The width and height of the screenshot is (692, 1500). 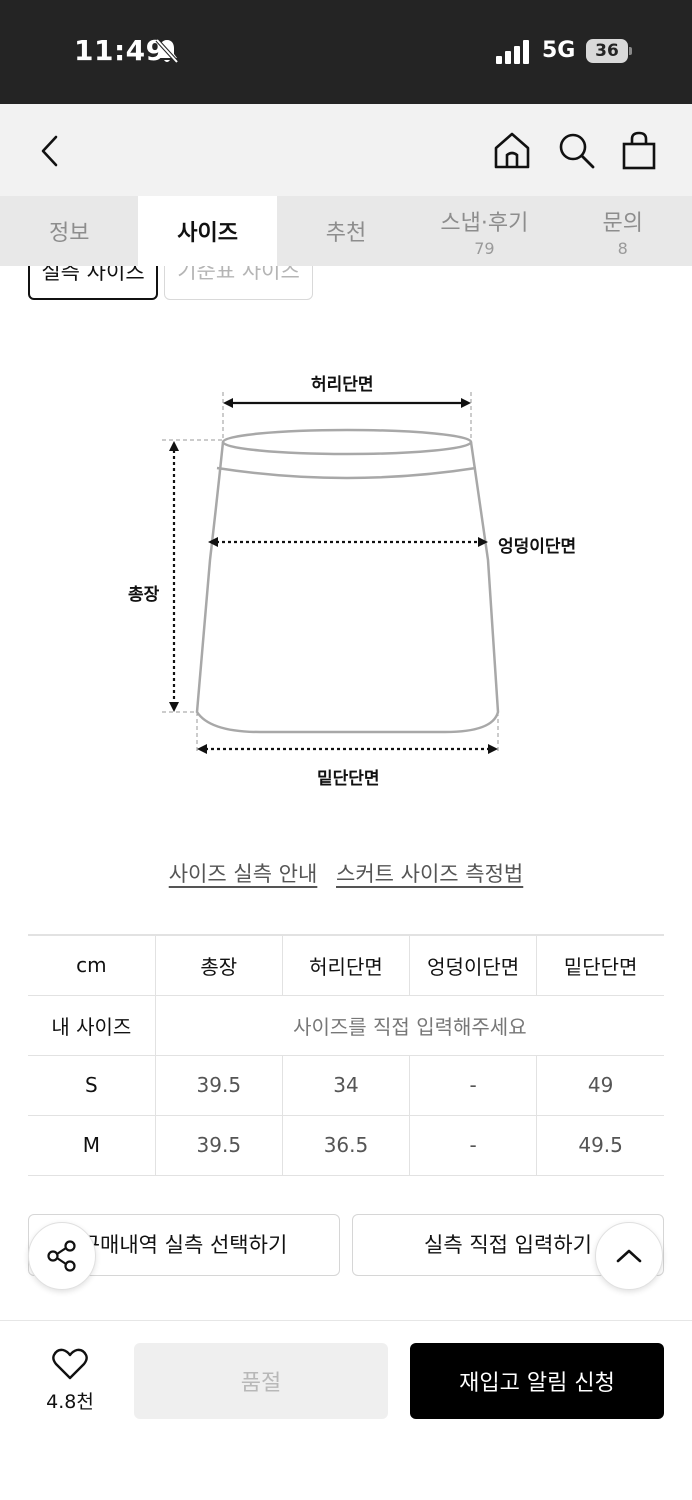 I want to click on tab-inquiry-count: 8, so click(x=622, y=248).